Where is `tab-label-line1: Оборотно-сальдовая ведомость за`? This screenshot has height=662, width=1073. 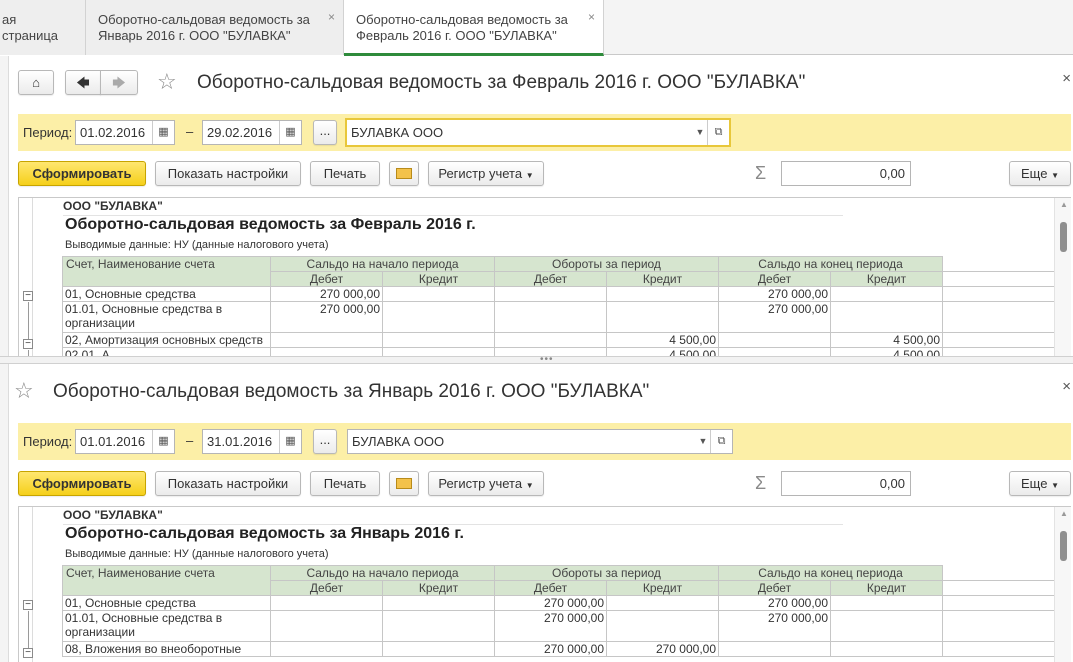
tab-label-line1: Оборотно-сальдовая ведомость за is located at coordinates (204, 19).